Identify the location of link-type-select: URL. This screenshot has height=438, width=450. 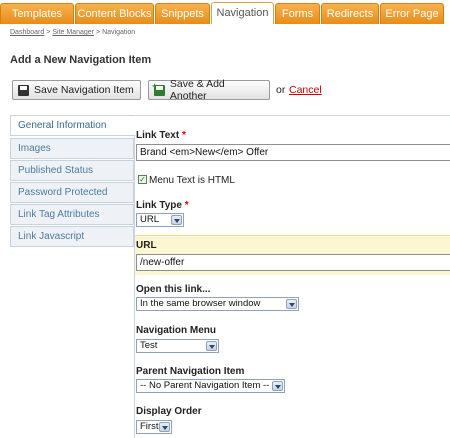
(160, 220).